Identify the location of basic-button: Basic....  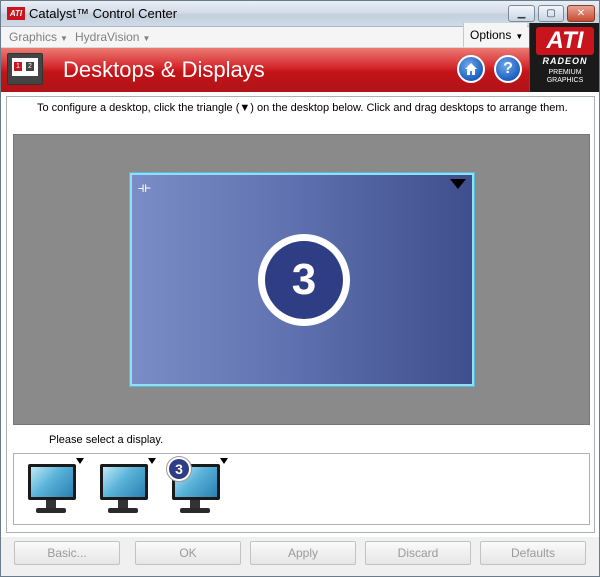
(67, 553).